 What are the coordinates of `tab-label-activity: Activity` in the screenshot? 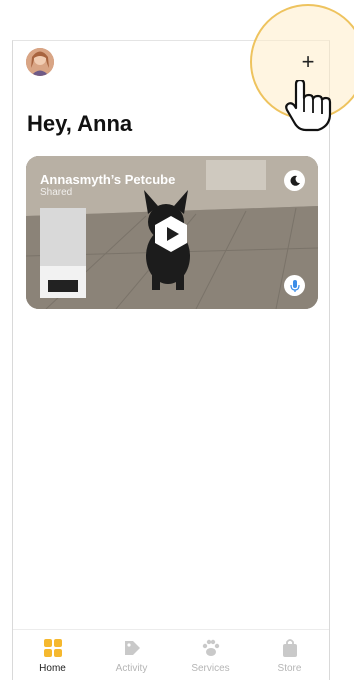 It's located at (131, 668).